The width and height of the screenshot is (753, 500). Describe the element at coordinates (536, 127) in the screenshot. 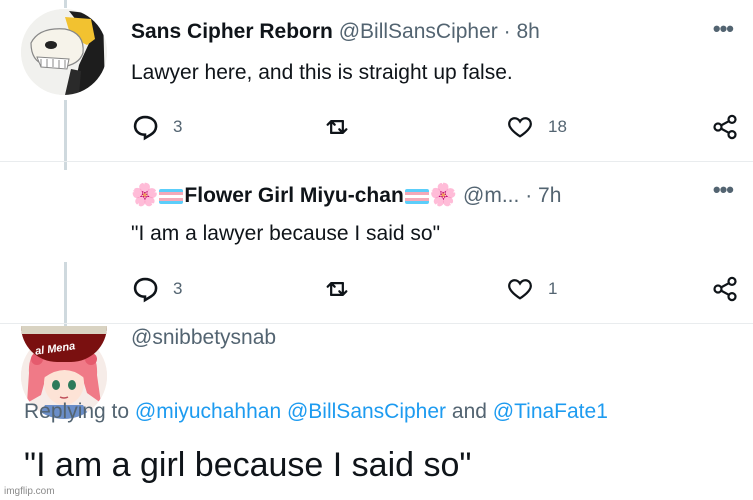

I see `like-button: 18` at that location.